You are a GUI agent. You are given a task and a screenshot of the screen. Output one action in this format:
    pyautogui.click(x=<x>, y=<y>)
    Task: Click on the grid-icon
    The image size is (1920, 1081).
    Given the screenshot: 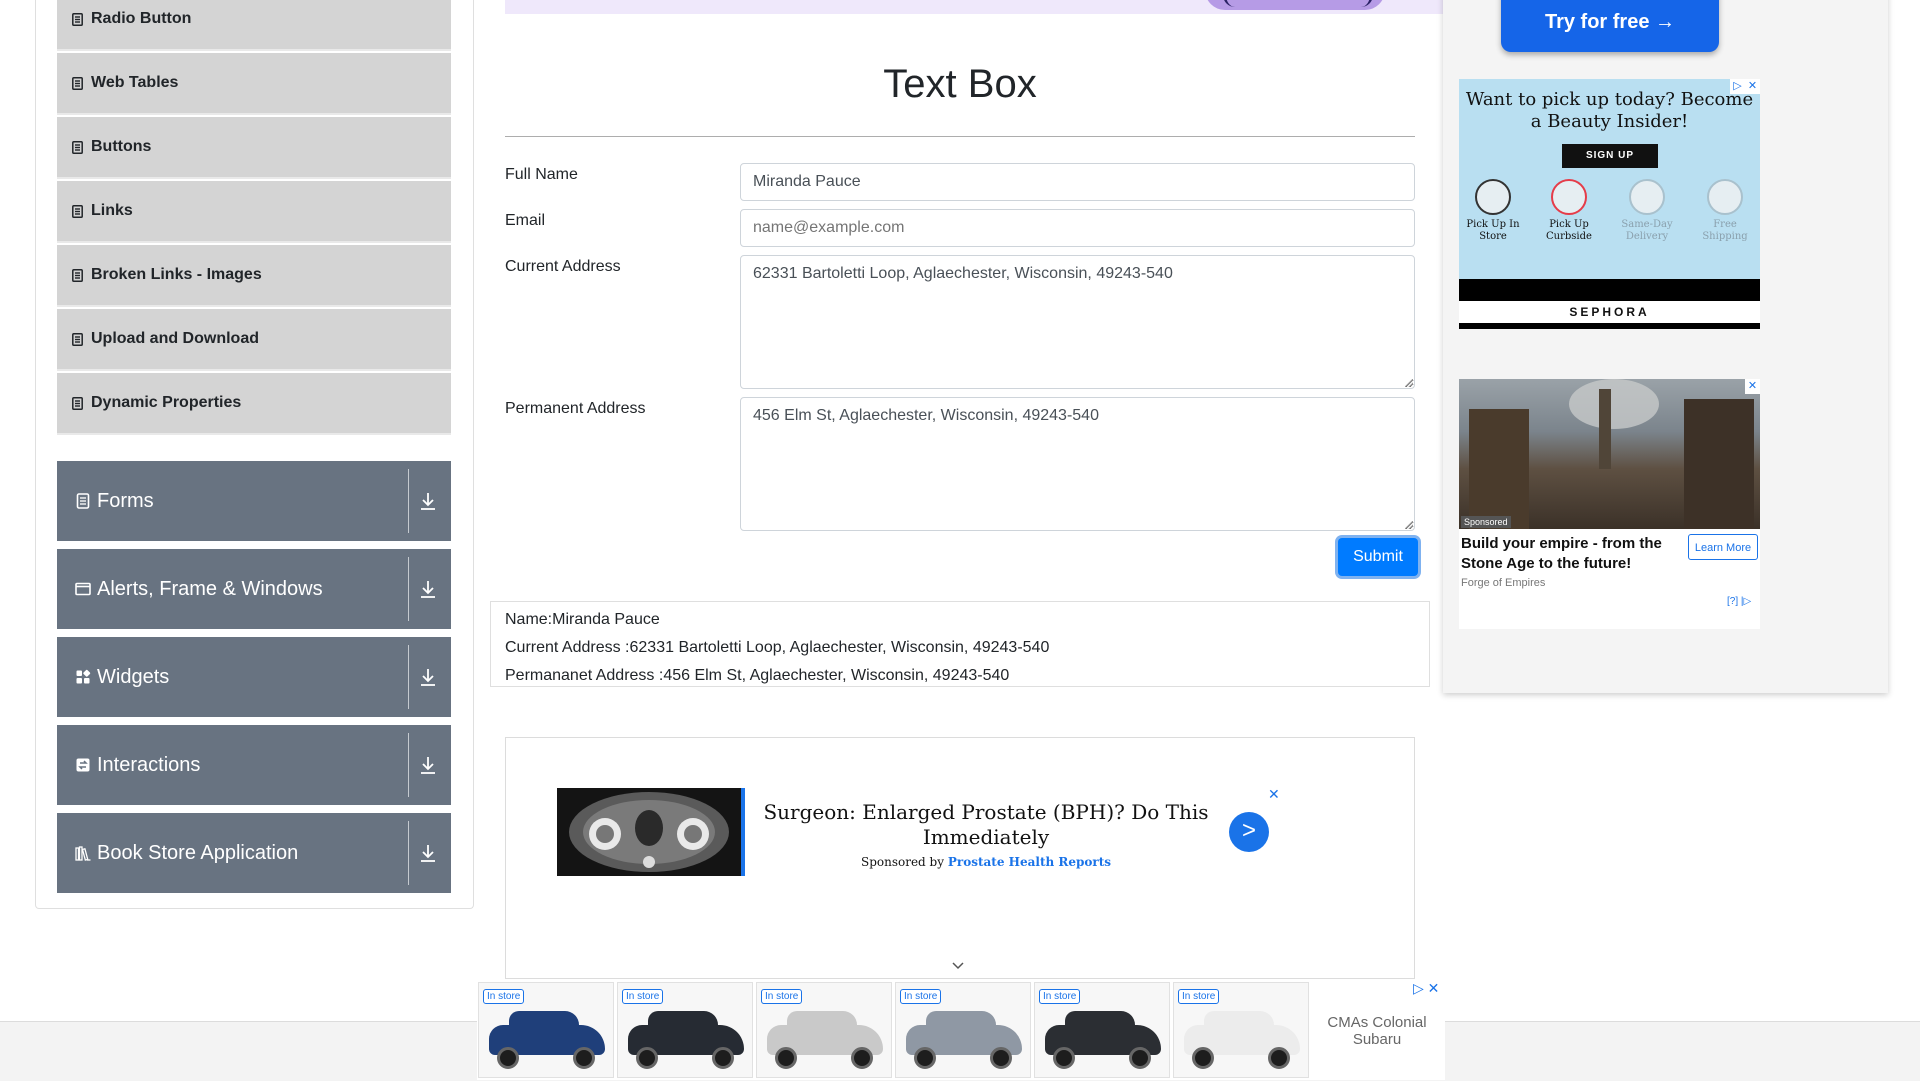 What is the action you would take?
    pyautogui.click(x=83, y=676)
    